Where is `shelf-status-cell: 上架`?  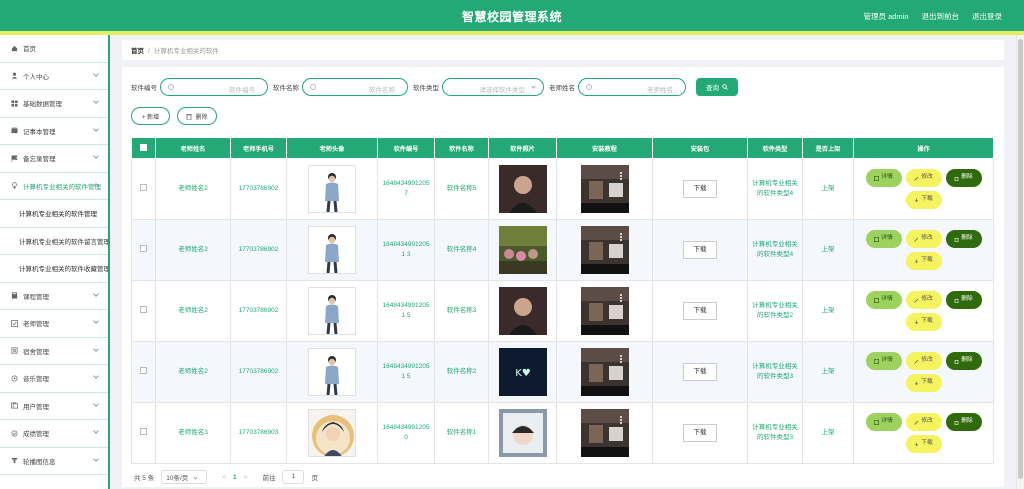 shelf-status-cell: 上架 is located at coordinates (828, 250).